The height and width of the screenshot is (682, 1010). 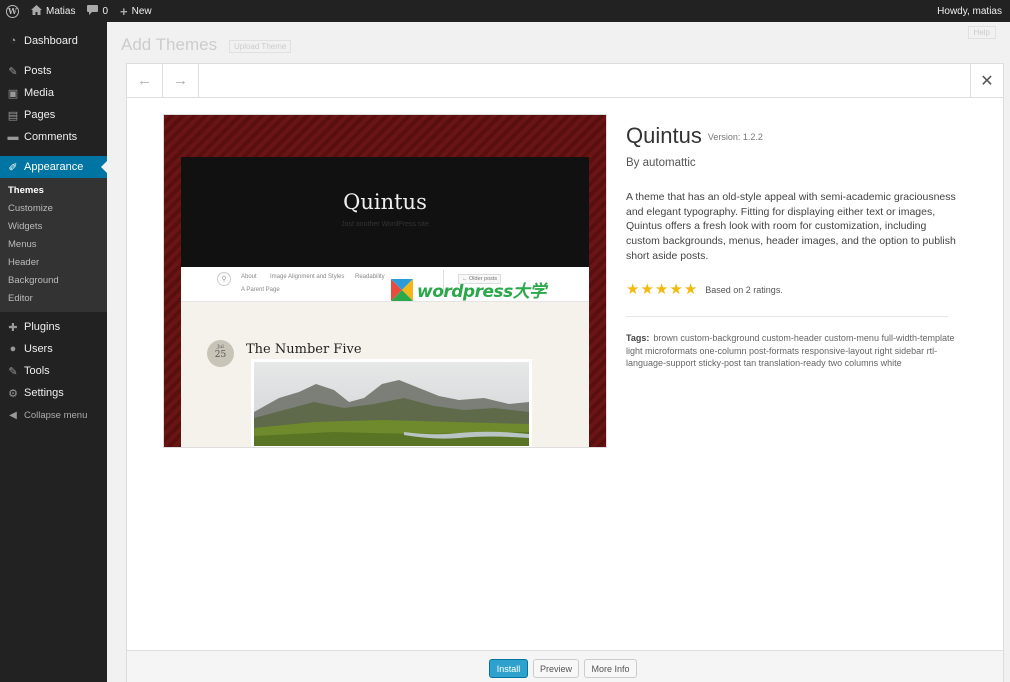 I want to click on arrow-left-icon: ←, so click(x=144, y=80).